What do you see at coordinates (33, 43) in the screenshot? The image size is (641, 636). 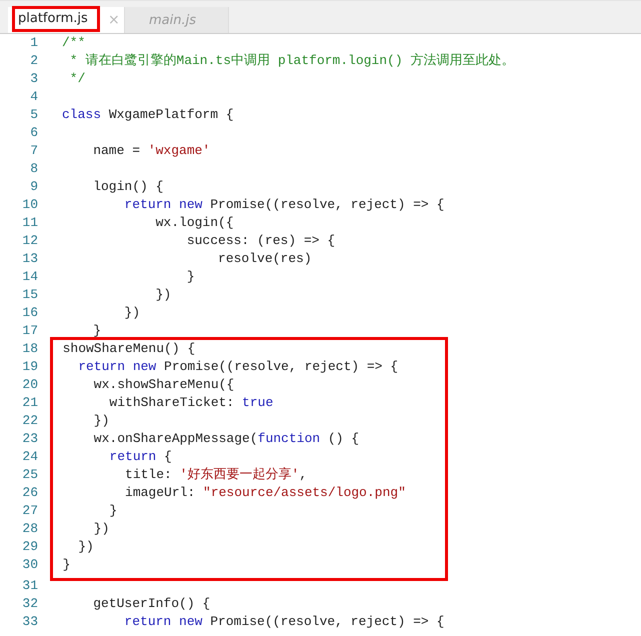 I see `line-number: 1` at bounding box center [33, 43].